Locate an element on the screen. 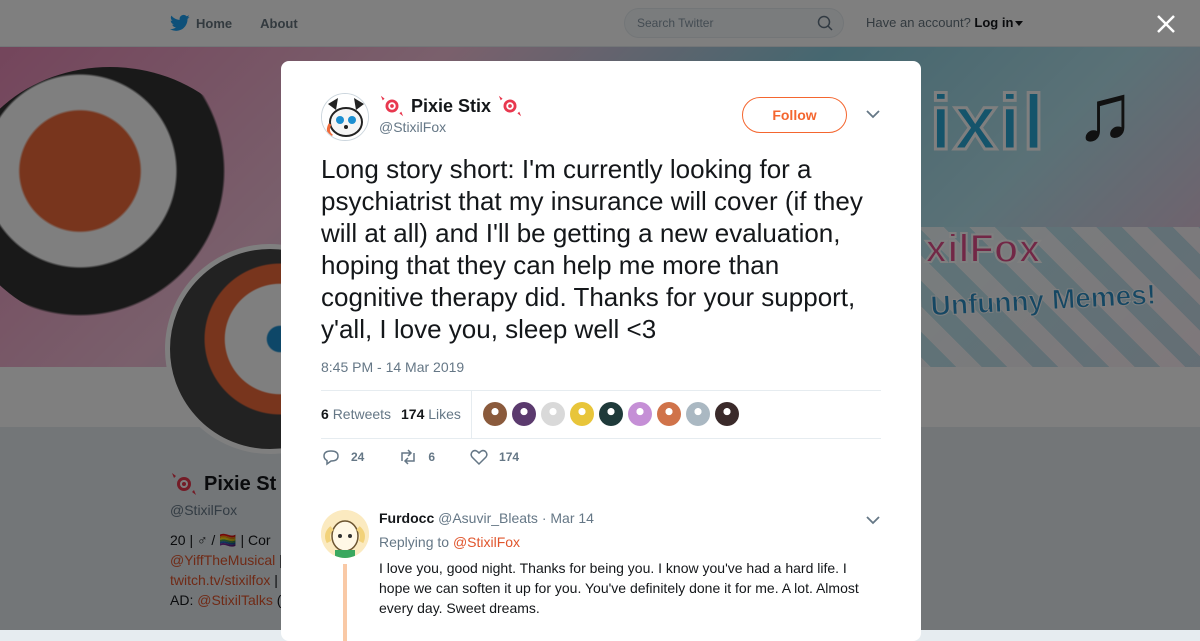 The image size is (1200, 641). likes-count: 174 is located at coordinates (413, 414).